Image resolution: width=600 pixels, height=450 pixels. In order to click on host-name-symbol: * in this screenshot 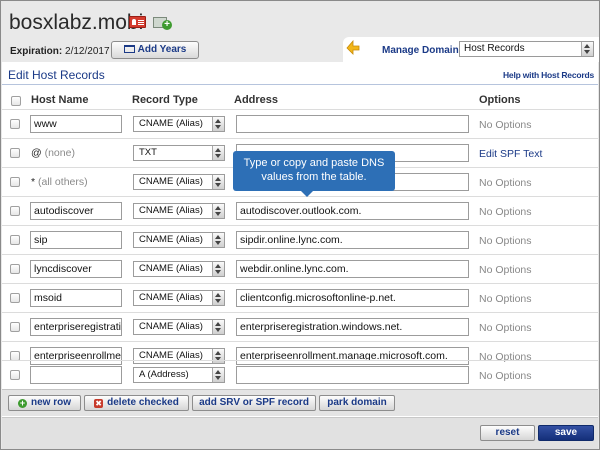, I will do `click(33, 182)`.